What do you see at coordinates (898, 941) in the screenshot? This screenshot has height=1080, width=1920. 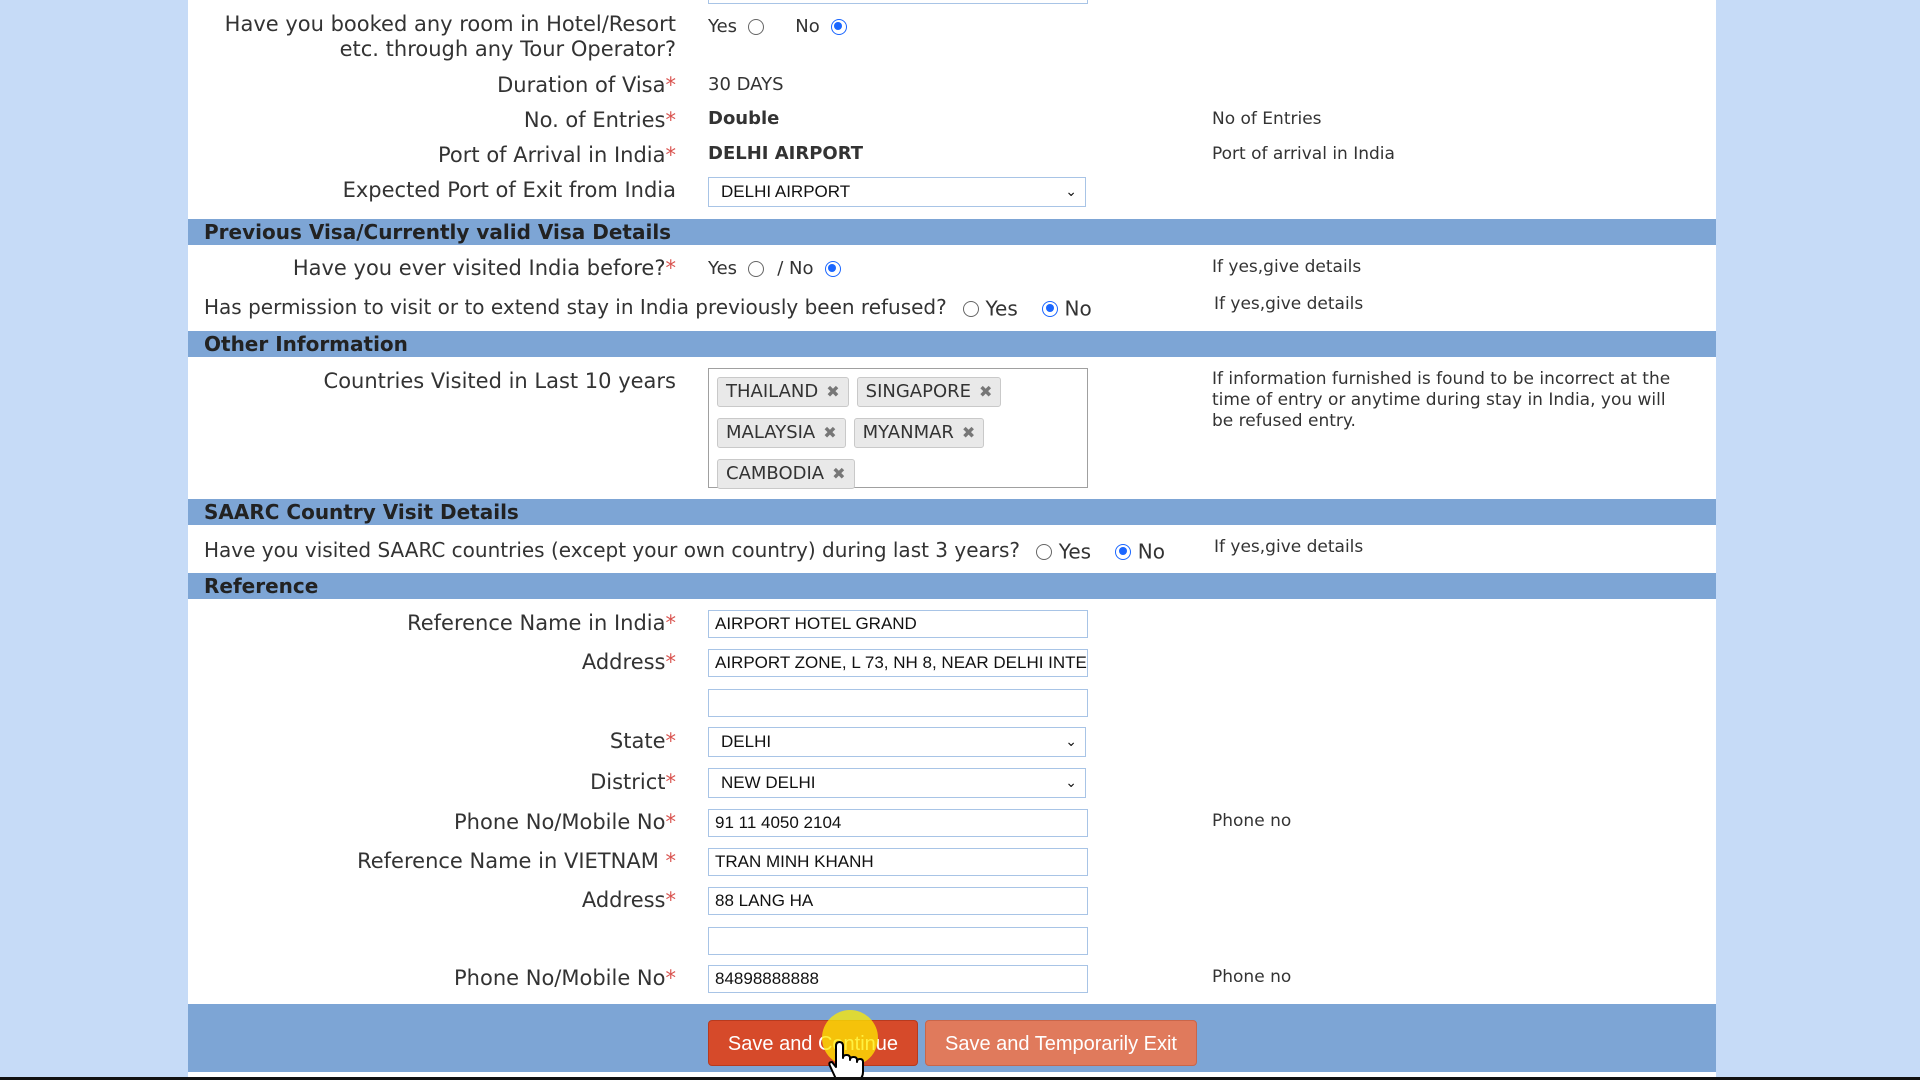 I see `home-address-line2-input` at bounding box center [898, 941].